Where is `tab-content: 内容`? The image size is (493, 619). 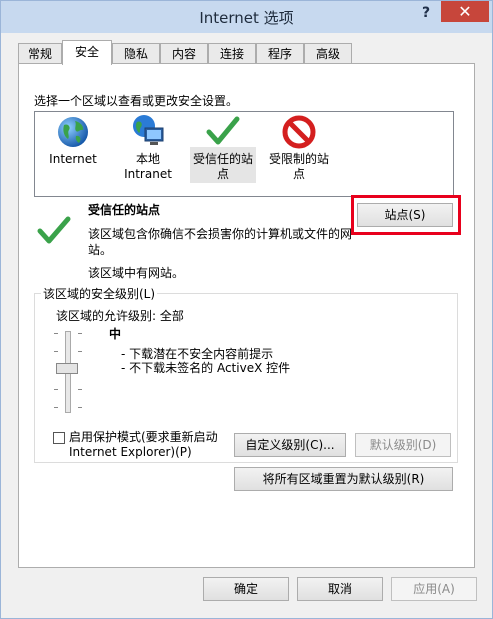
tab-content: 内容 is located at coordinates (184, 53).